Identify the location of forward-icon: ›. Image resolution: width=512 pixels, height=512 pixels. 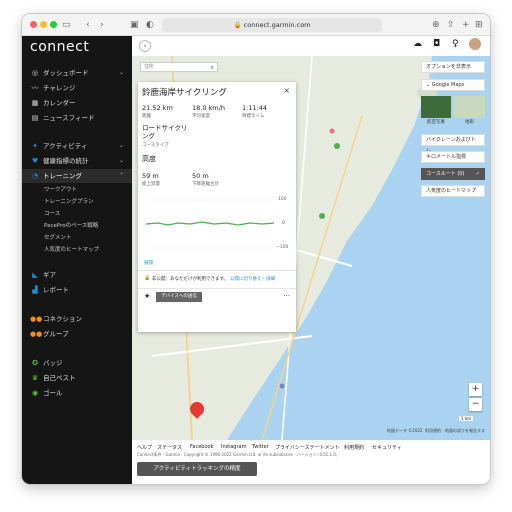
(102, 25).